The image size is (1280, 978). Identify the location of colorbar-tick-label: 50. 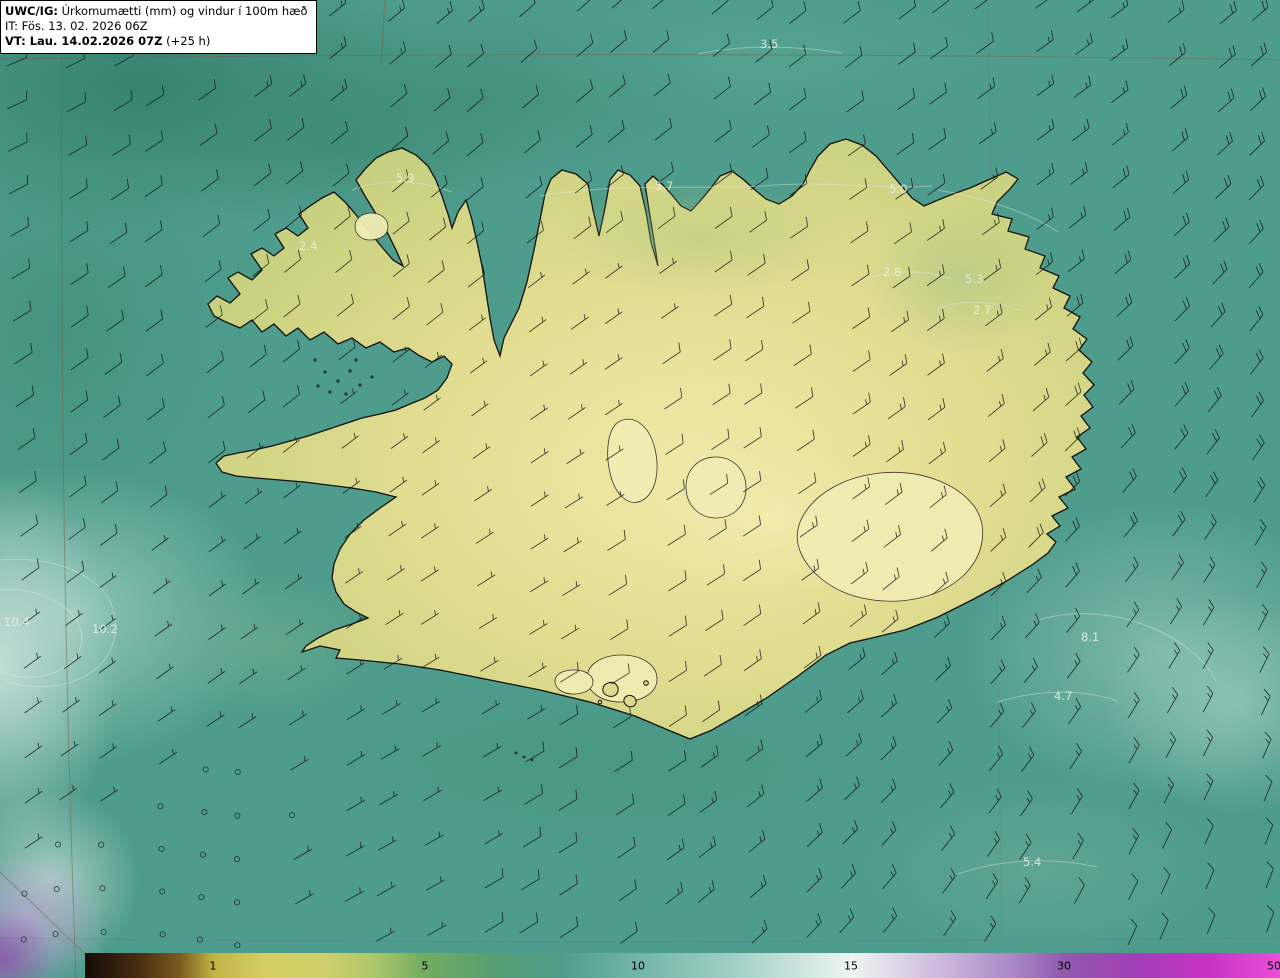
(1273, 965).